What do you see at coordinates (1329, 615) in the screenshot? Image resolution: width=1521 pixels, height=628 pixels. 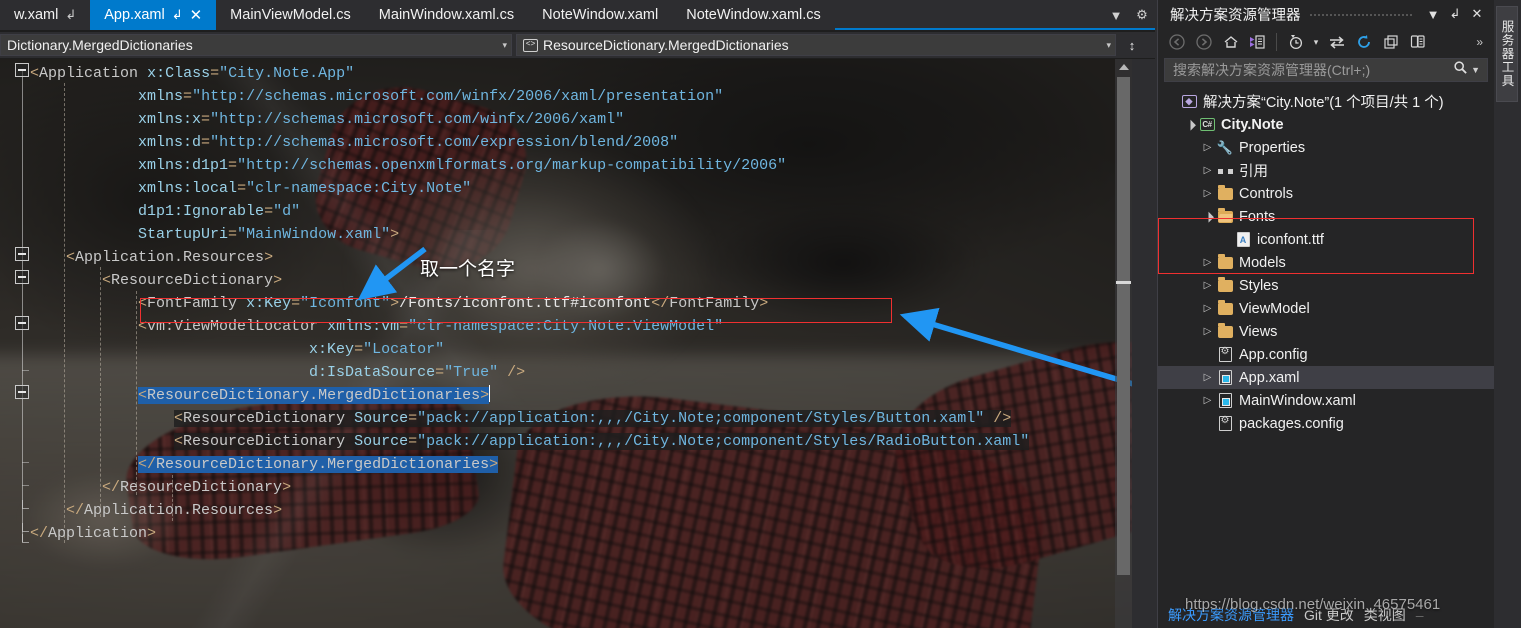 I see `bottom-tab-git-changes: Git 更改` at bounding box center [1329, 615].